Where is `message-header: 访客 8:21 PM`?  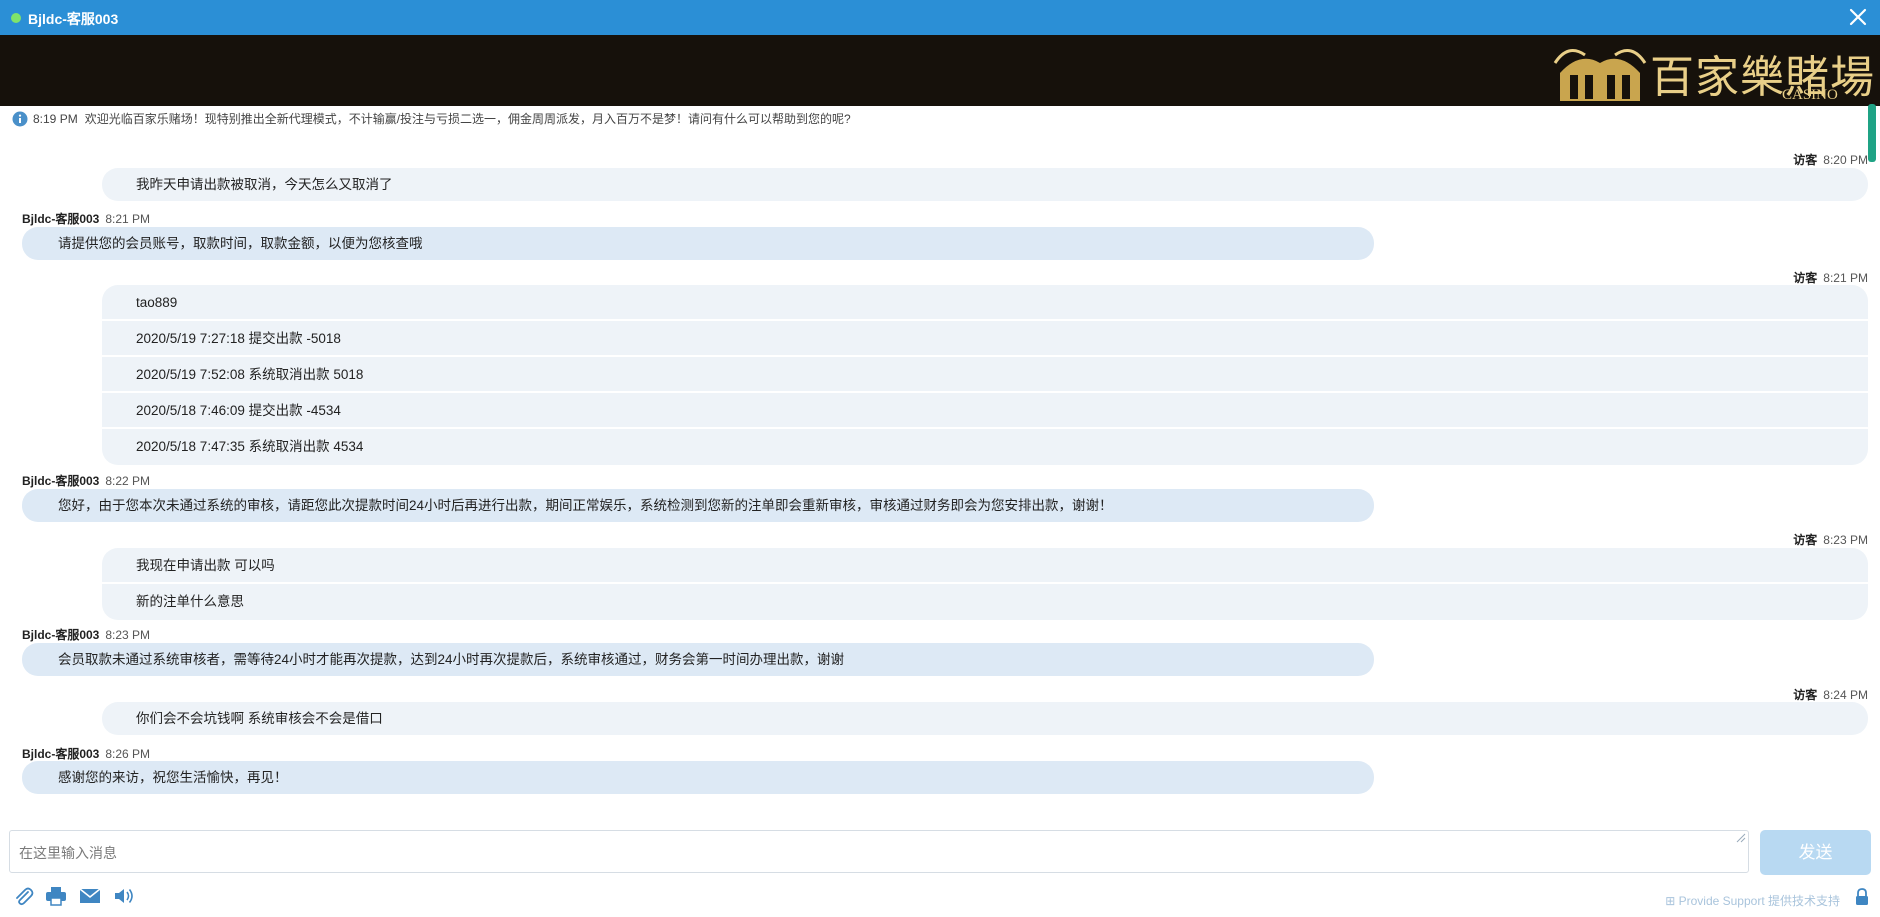
message-header: 访客 8:21 PM is located at coordinates (1830, 277).